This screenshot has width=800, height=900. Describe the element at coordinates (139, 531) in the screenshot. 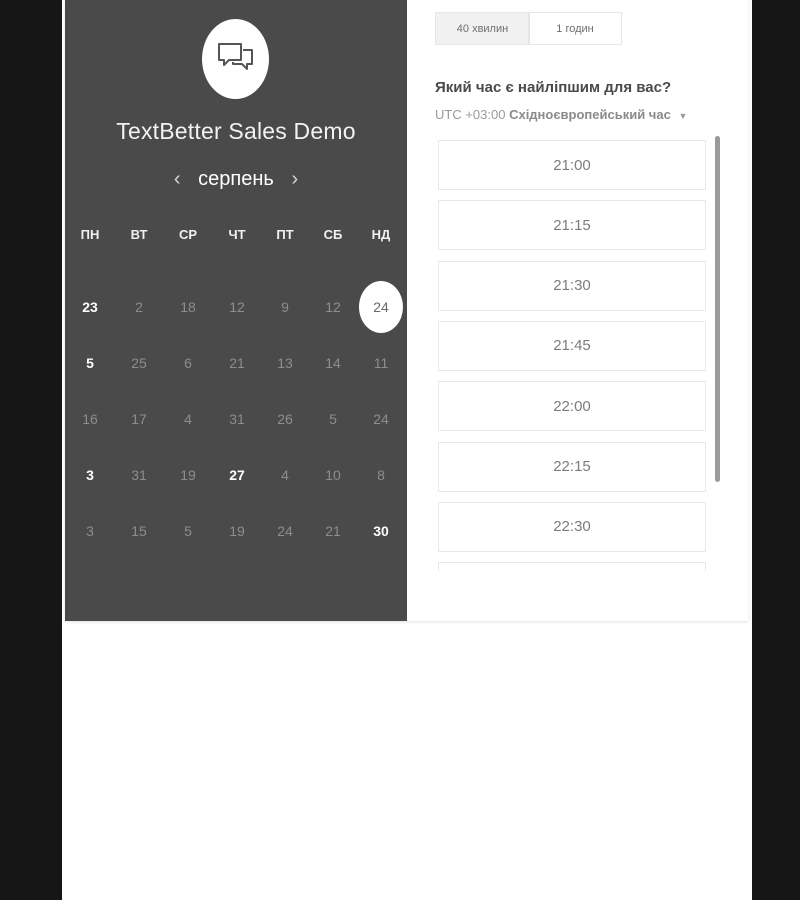

I see `calendar-day: 15` at that location.